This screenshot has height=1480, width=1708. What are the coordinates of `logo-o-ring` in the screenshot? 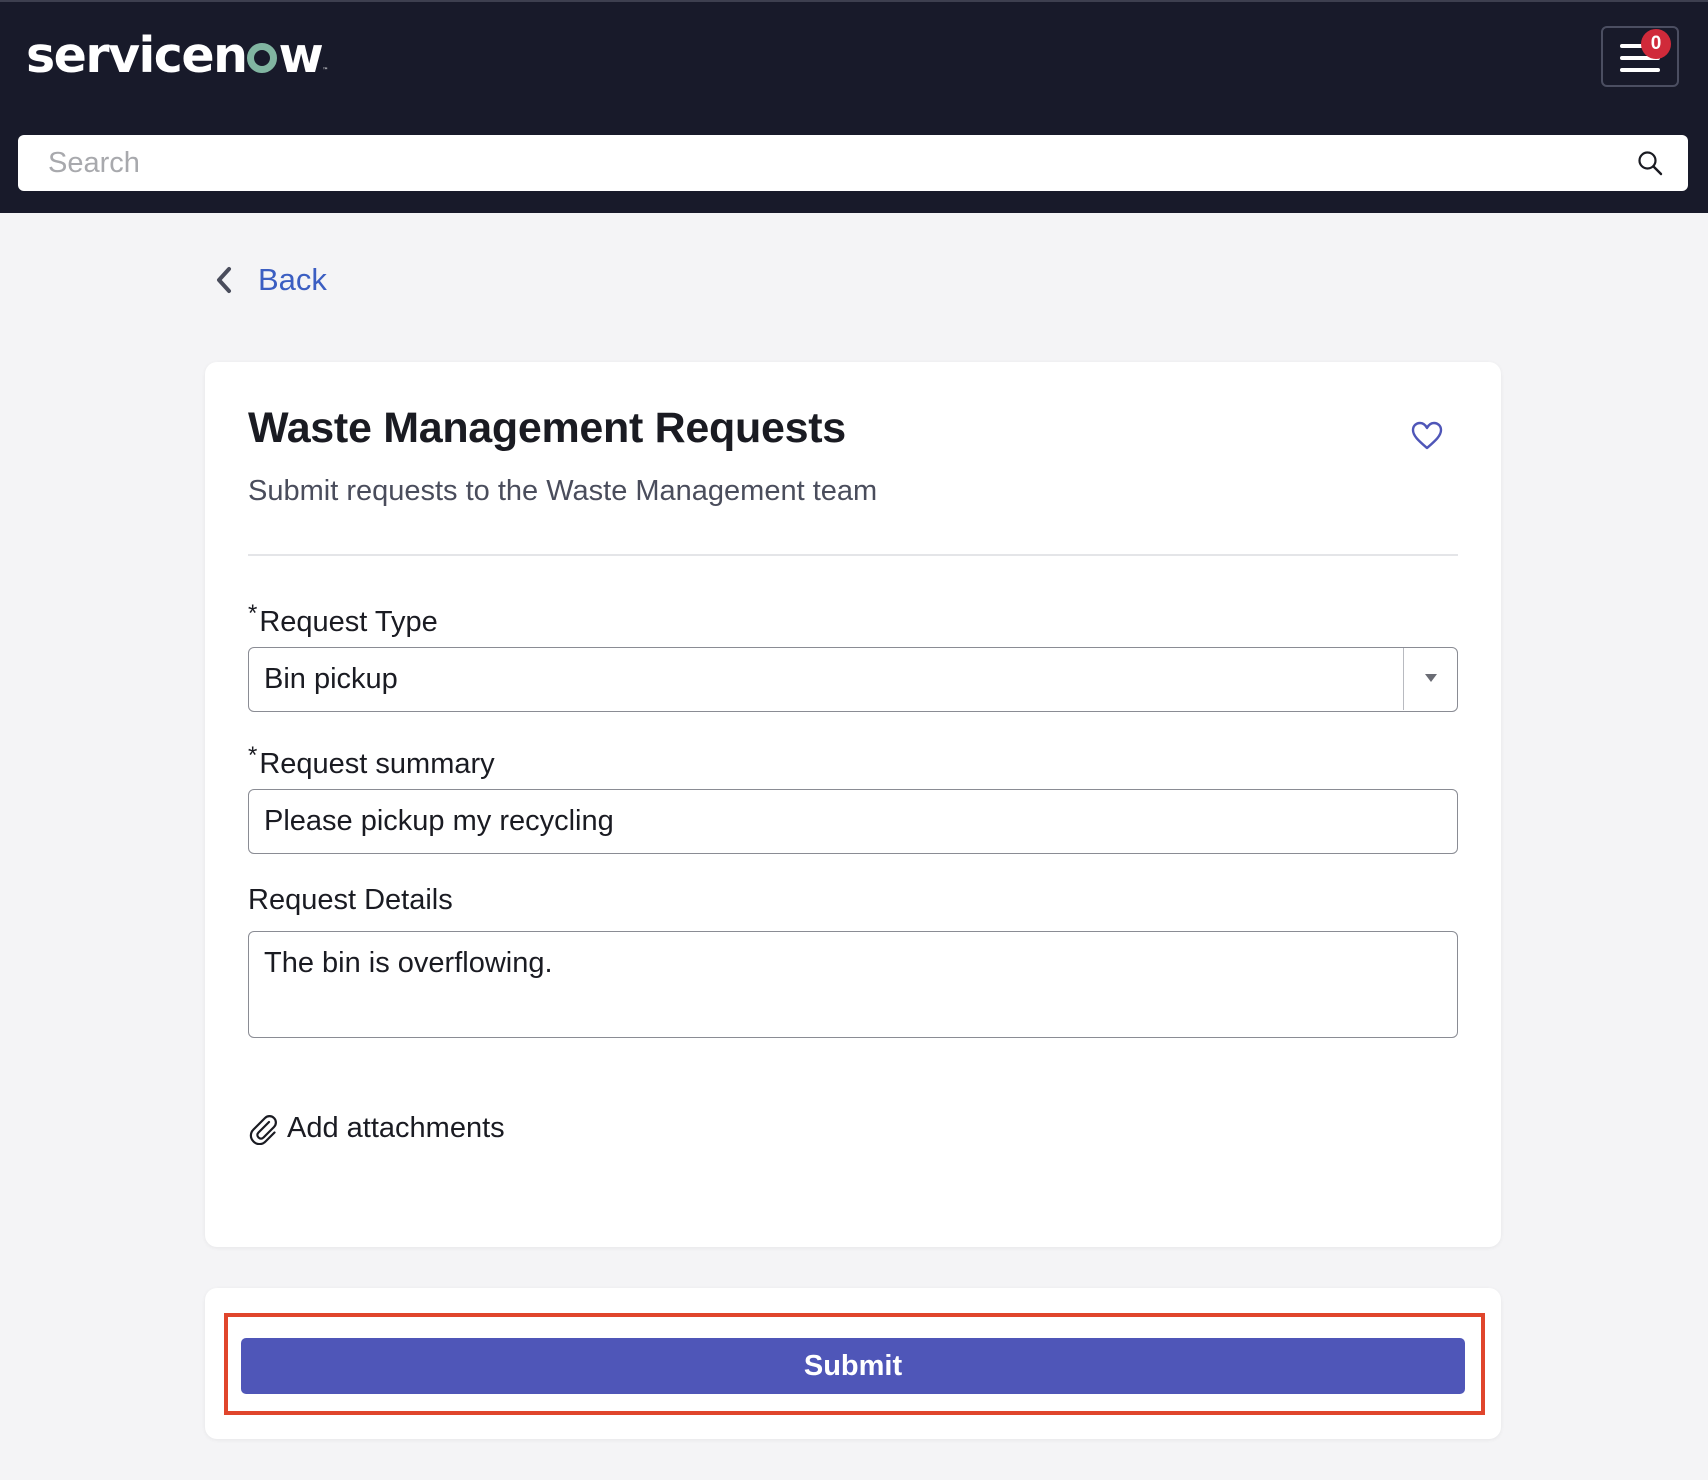 It's located at (262, 58).